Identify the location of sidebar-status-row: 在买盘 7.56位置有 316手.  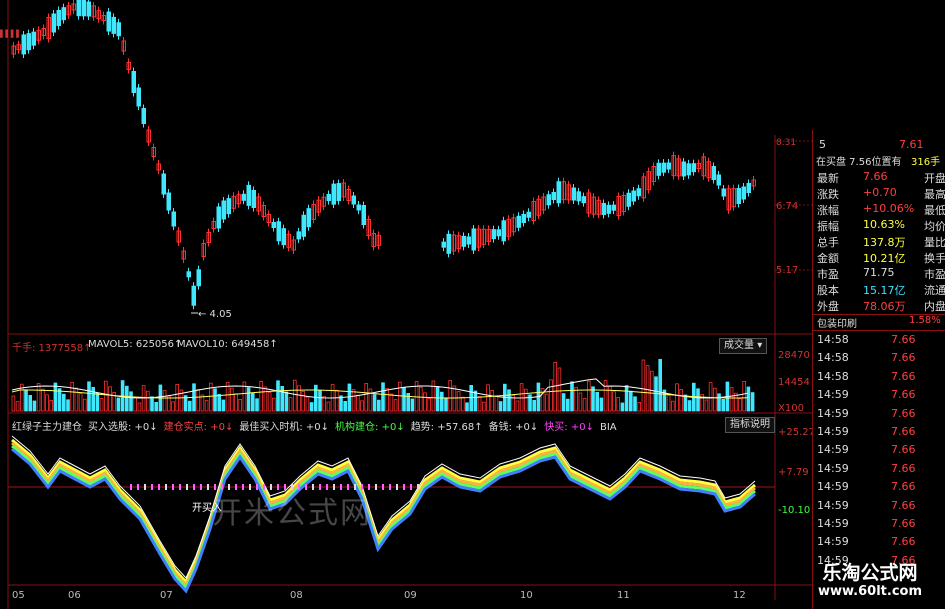
(879, 160).